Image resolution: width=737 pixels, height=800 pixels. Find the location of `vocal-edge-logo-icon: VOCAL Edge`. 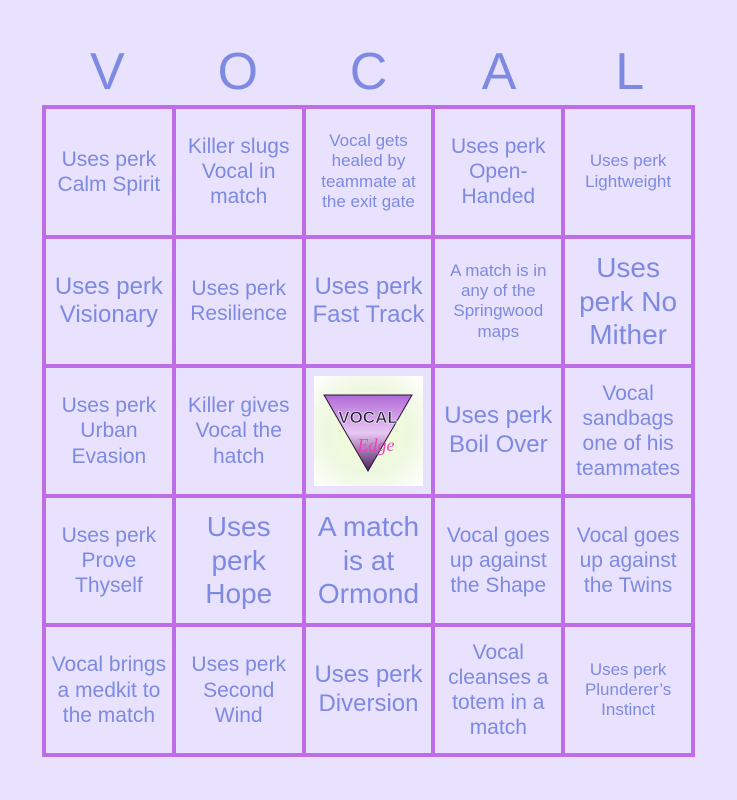

vocal-edge-logo-icon: VOCAL Edge is located at coordinates (368, 433).